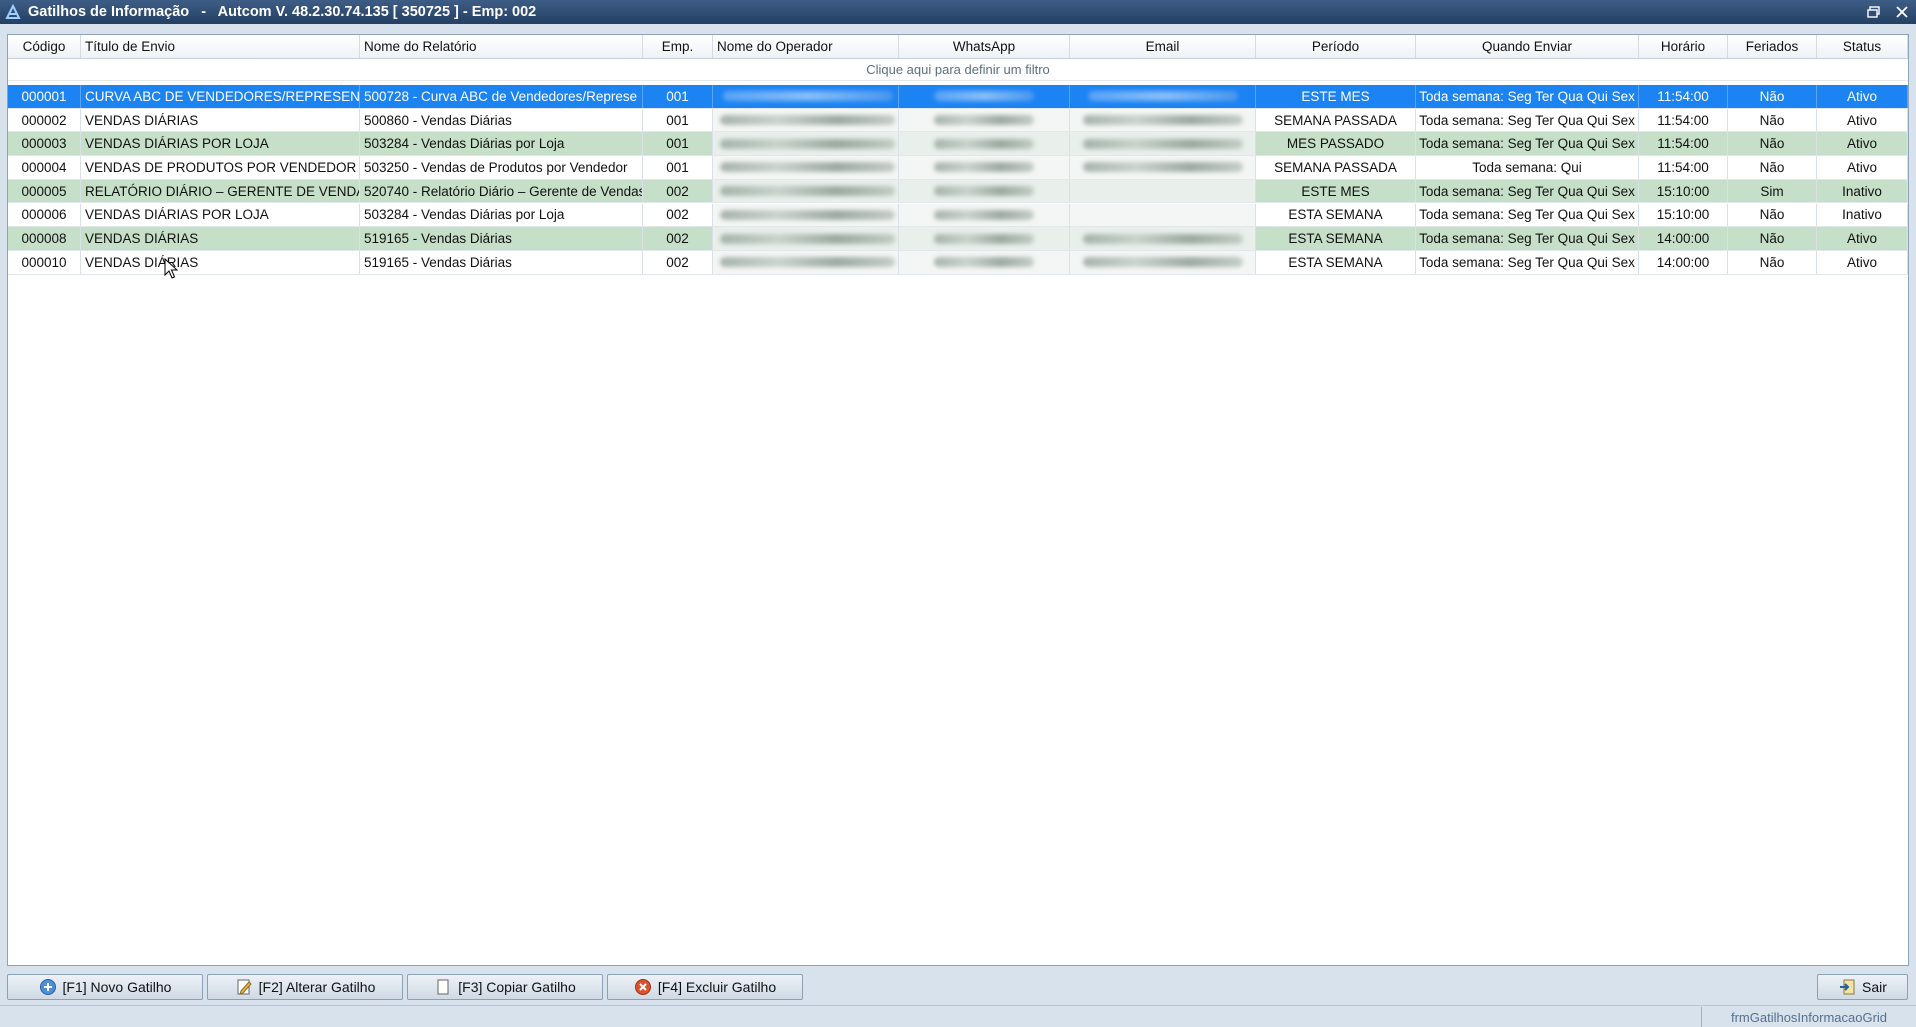  Describe the element at coordinates (1163, 46) in the screenshot. I see `col-email-header: Email` at that location.